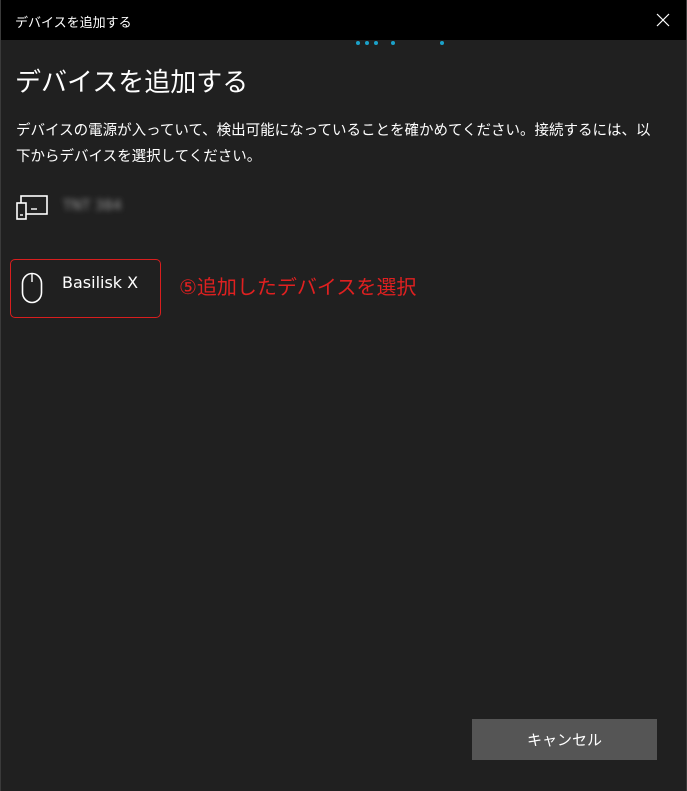  Describe the element at coordinates (132, 83) in the screenshot. I see `page-title: デバイスを追加する` at that location.